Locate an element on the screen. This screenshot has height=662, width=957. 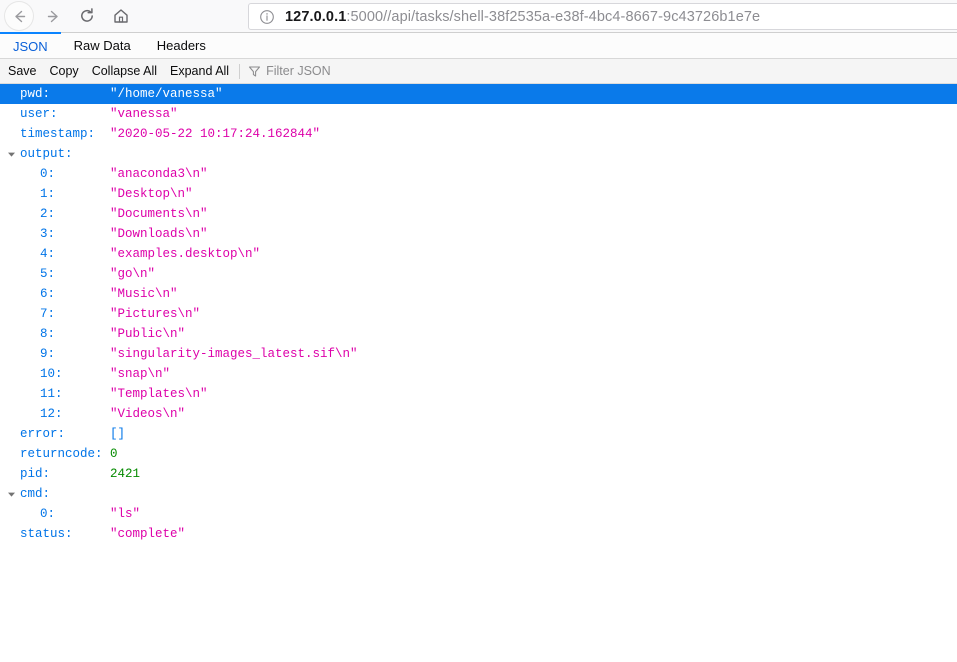
json-row: 5: "go\n" is located at coordinates (478, 274).